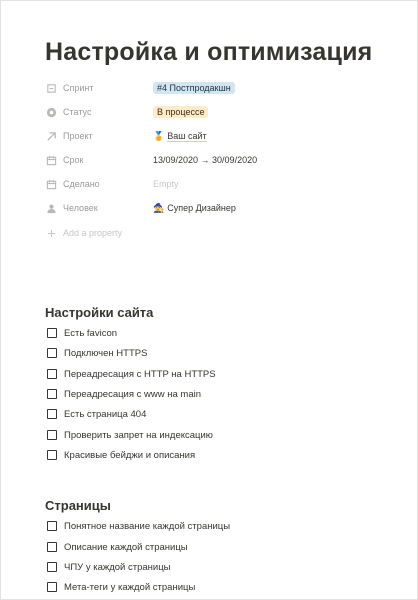 The image size is (418, 600). What do you see at coordinates (99, 312) in the screenshot?
I see `section-heading: Настройки сайта` at bounding box center [99, 312].